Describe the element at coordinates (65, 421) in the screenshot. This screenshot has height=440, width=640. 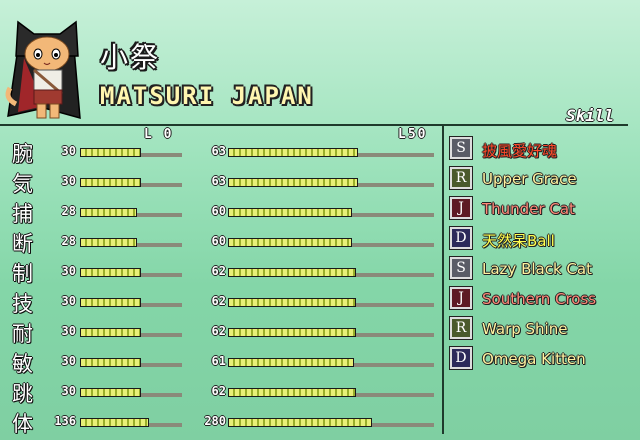
I see `stat-value-lv0: 136` at that location.